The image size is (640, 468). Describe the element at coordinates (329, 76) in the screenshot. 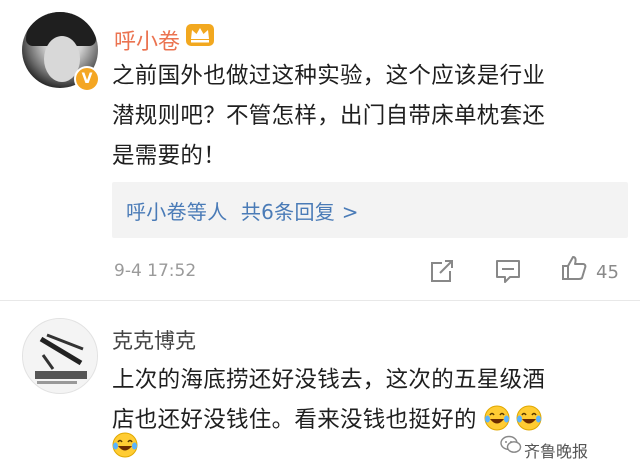

I see `comment-text-line: 之前国外也做过这种实验，这个应该是行业` at that location.